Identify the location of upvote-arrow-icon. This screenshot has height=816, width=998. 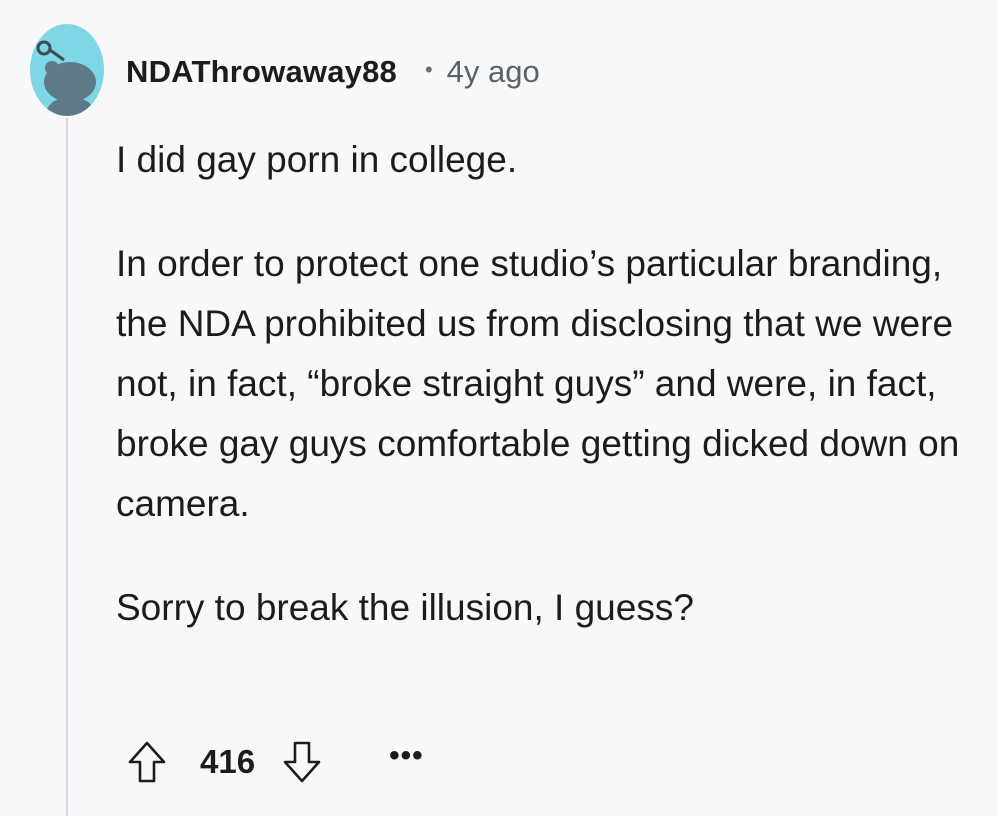
(147, 762).